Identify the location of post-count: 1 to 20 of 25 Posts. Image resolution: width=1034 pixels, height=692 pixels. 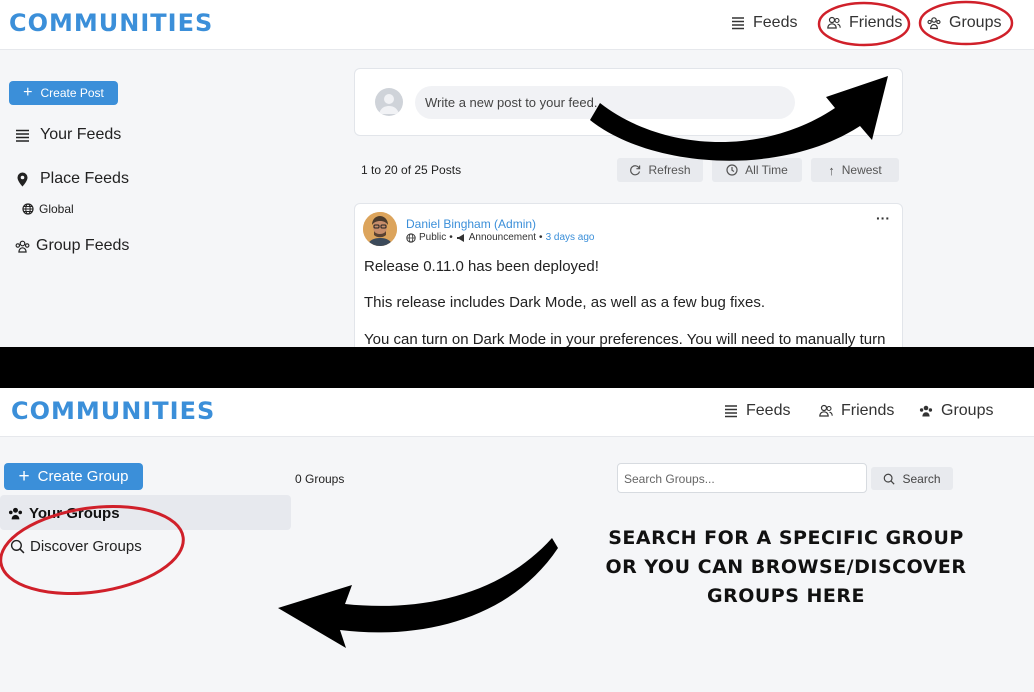
(411, 170).